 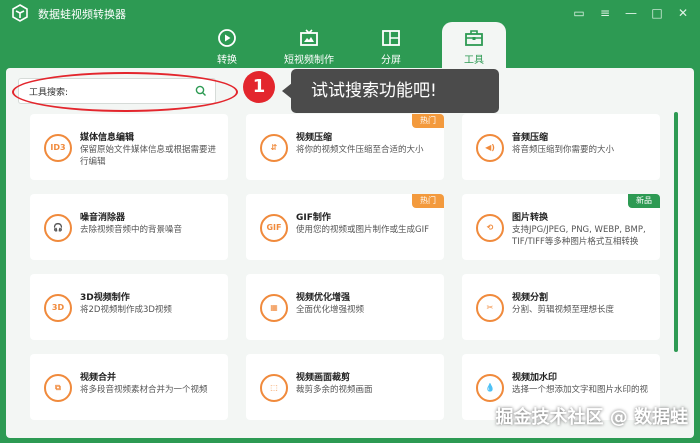 What do you see at coordinates (98, 378) in the screenshot?
I see `tool-card-title: 视频合并` at bounding box center [98, 378].